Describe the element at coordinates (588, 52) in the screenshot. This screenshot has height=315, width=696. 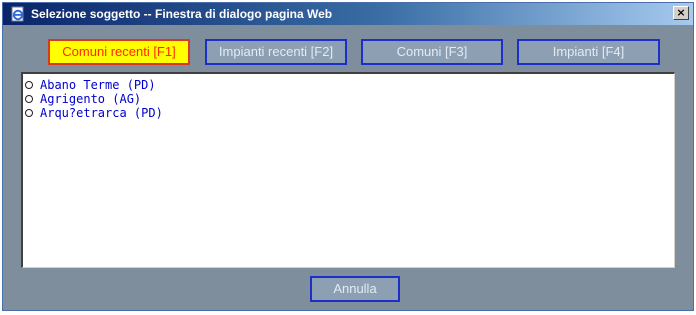
I see `tab-impianti: Impianti [F4]` at that location.